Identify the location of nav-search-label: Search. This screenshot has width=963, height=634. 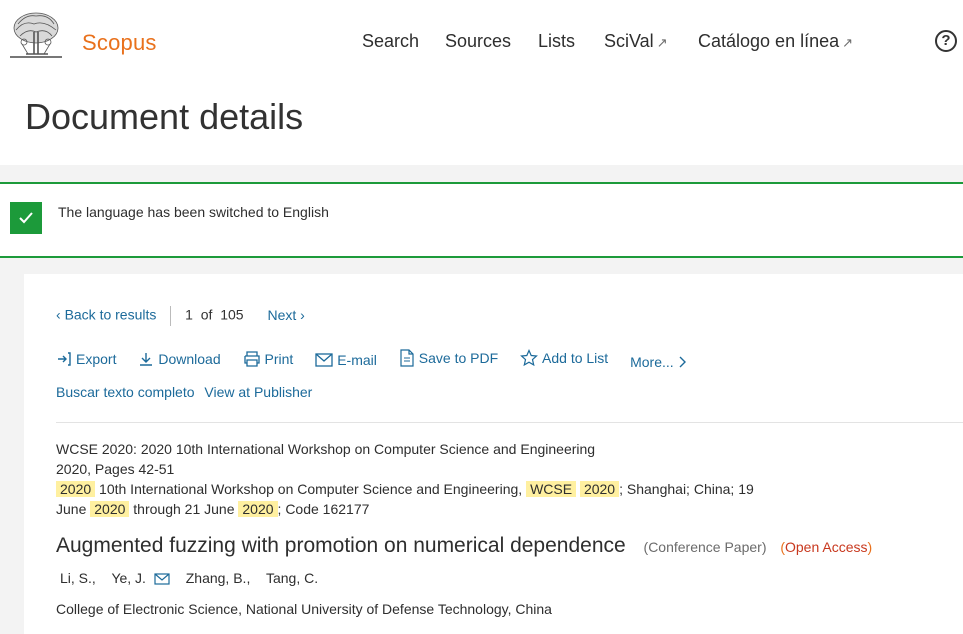
(391, 41).